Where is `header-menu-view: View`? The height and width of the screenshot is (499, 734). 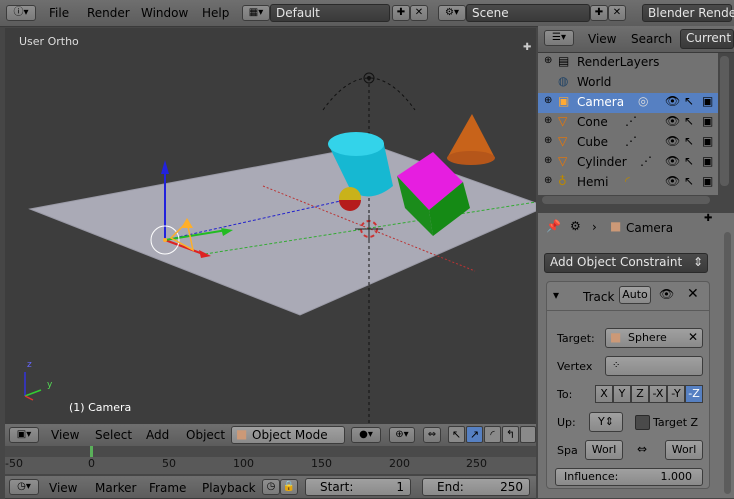
header-menu-view: View is located at coordinates (65, 435).